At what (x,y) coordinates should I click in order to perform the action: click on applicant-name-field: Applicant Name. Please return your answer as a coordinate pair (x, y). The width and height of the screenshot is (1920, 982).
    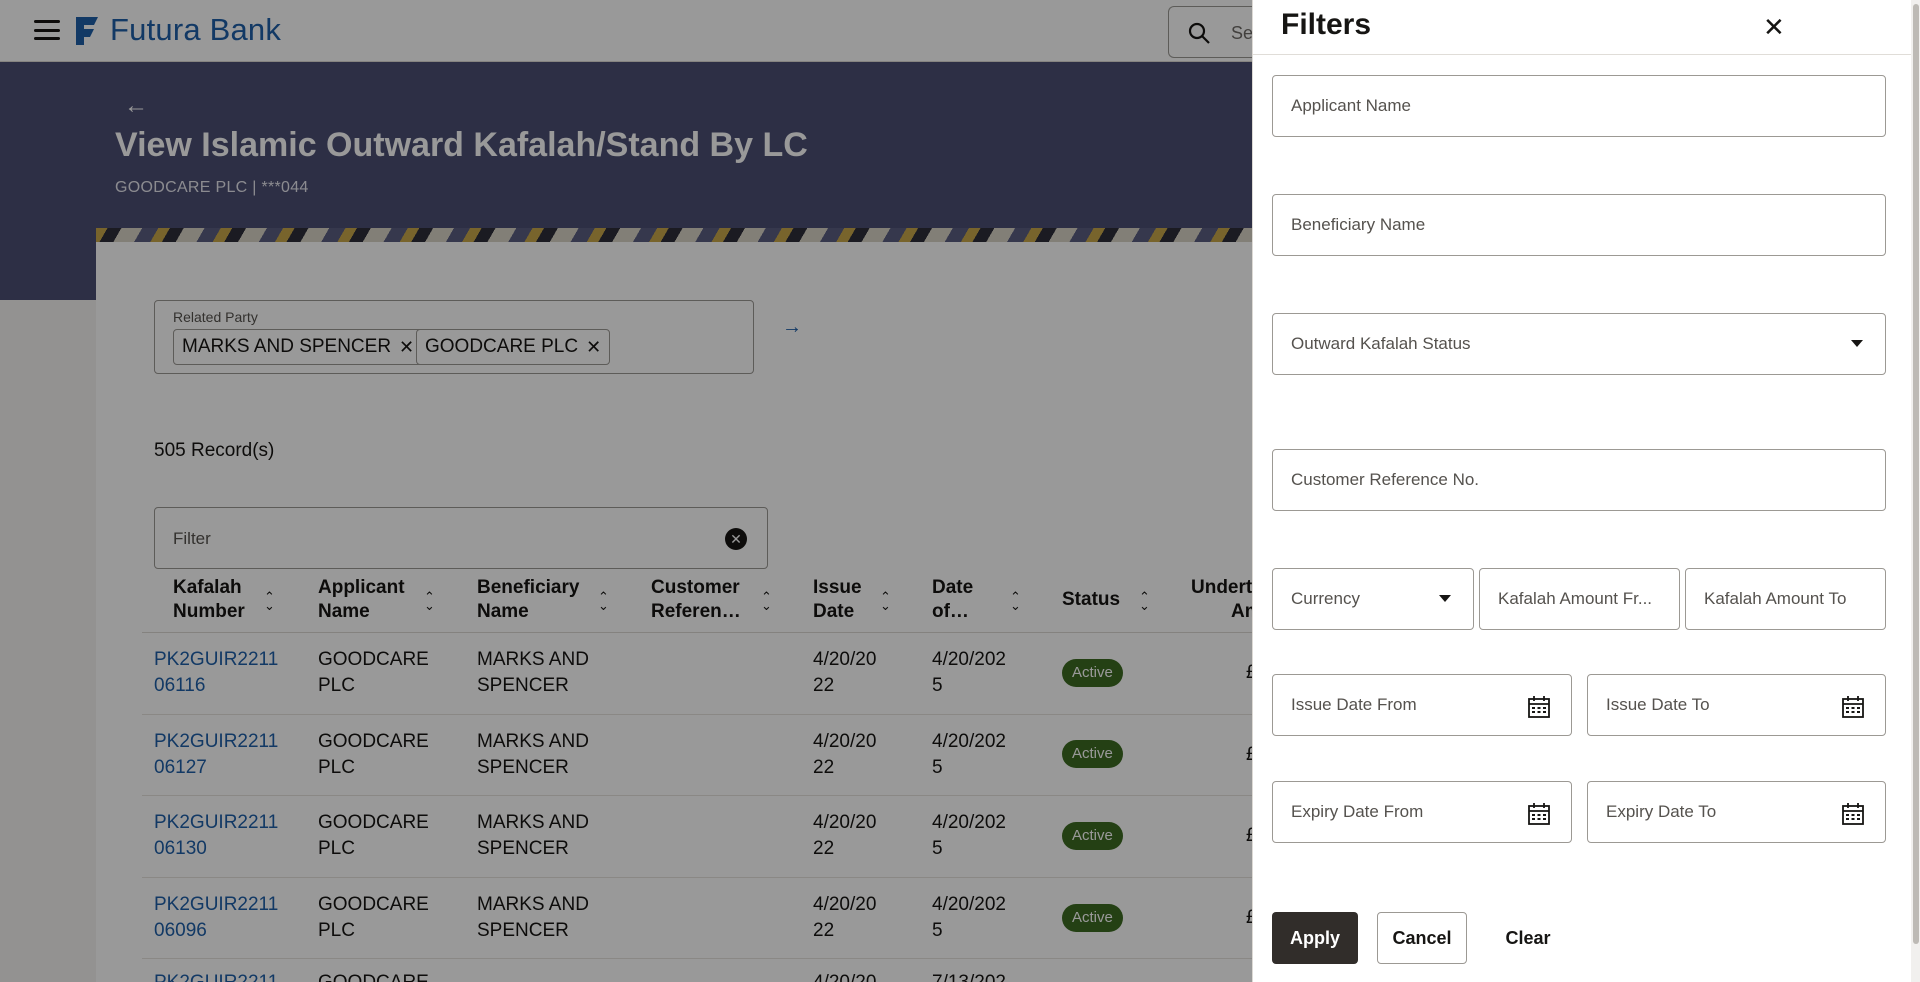
    Looking at the image, I should click on (1579, 106).